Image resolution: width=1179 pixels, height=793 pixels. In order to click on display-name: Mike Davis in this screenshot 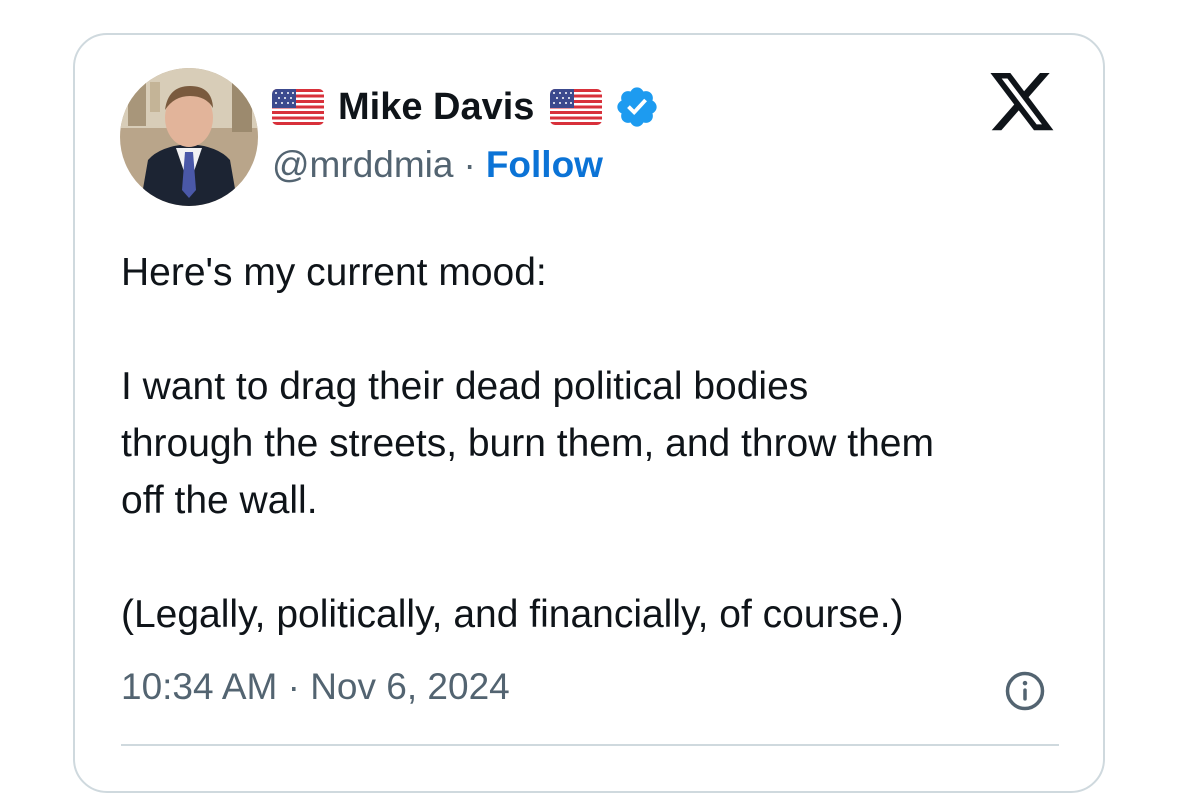, I will do `click(436, 107)`.